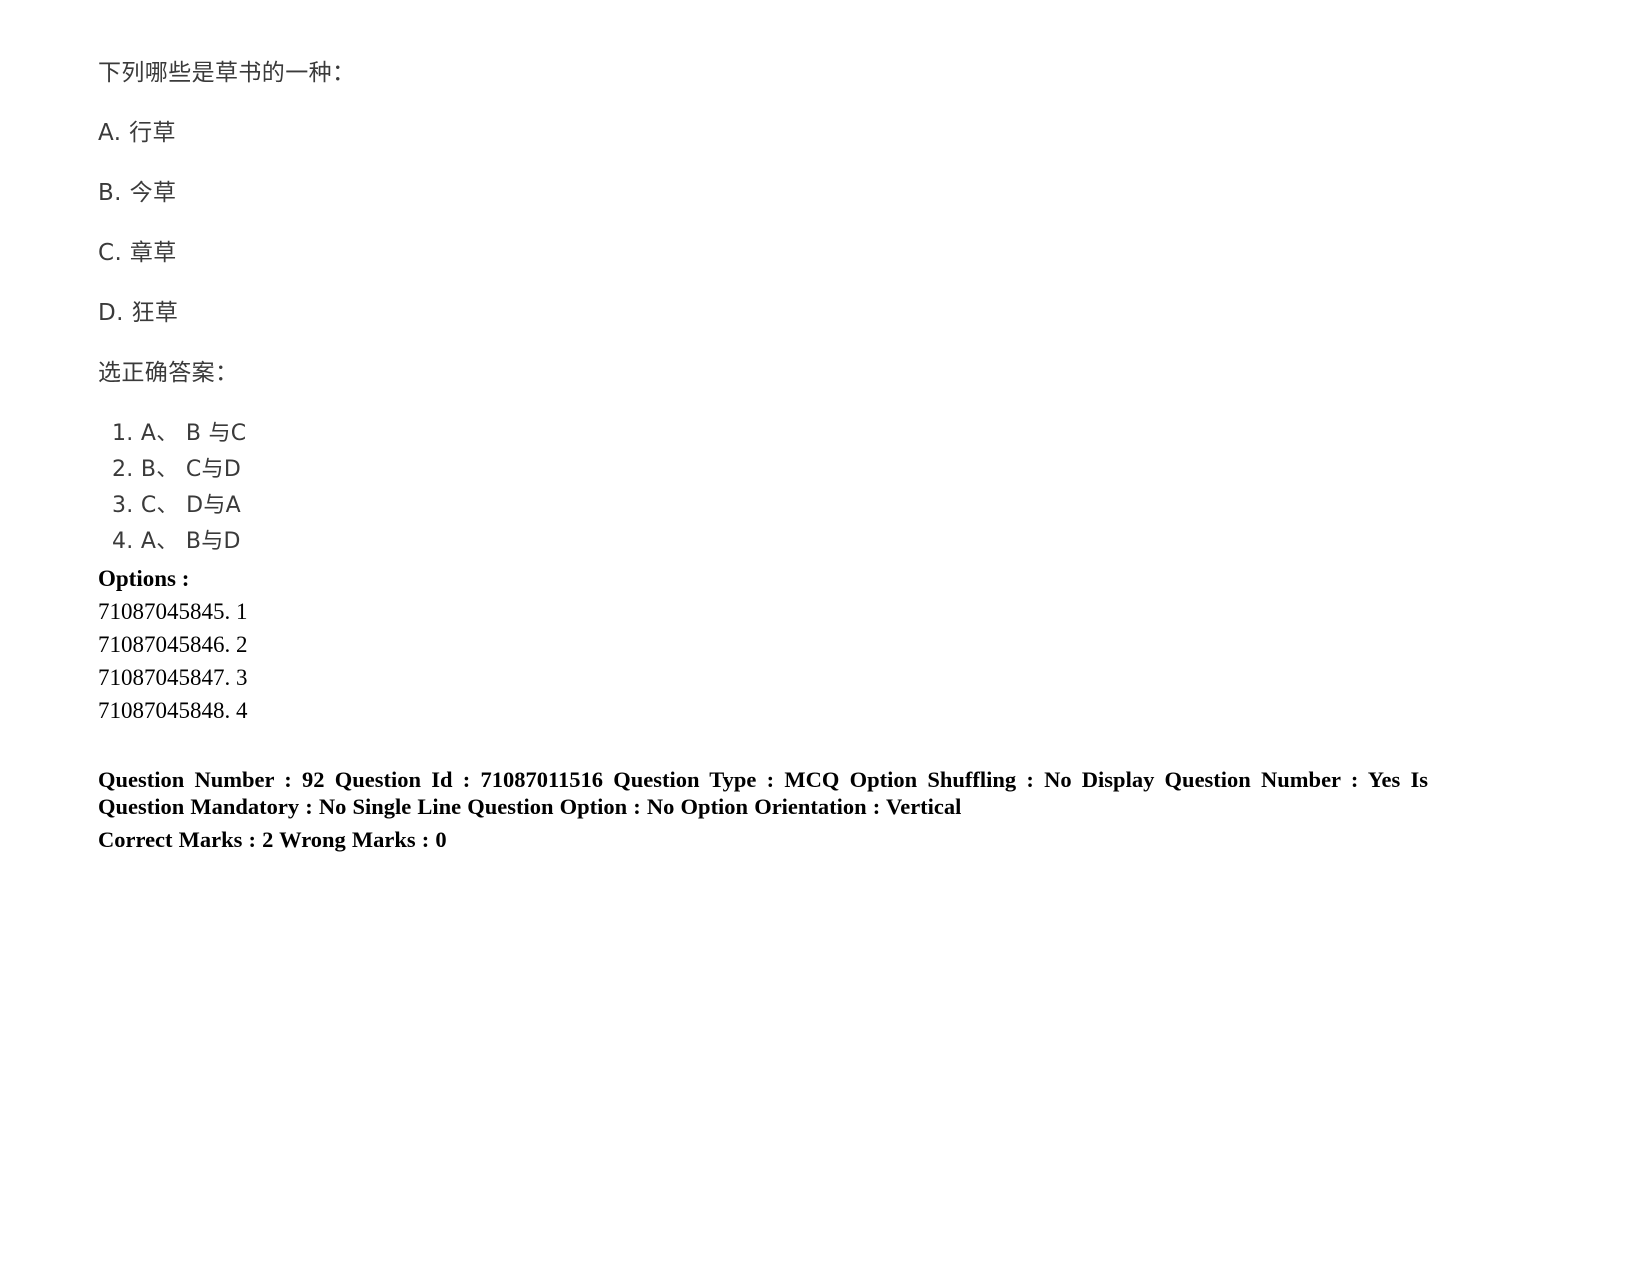 Image resolution: width=1650 pixels, height=1275 pixels. I want to click on question-stem: 下列哪些是草书的一种：, so click(227, 73).